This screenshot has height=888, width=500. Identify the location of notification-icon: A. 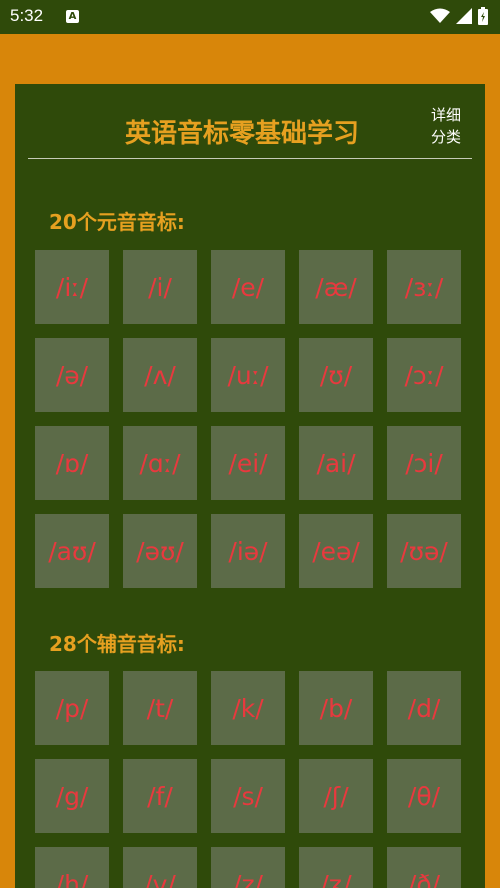
(72, 16).